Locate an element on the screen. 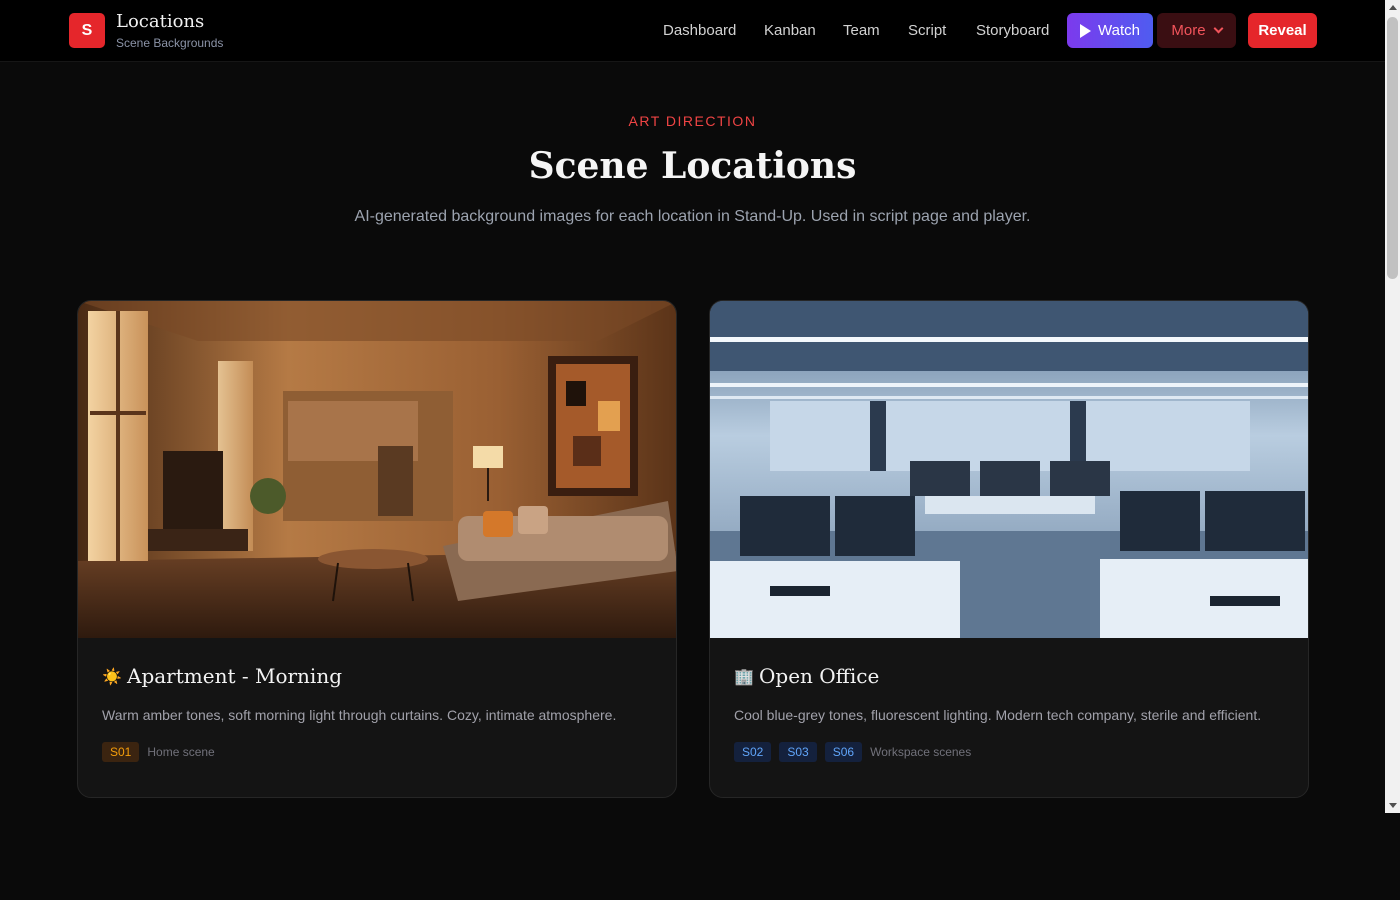 The image size is (1400, 900). scroll-down-arrow-icon is located at coordinates (1393, 805).